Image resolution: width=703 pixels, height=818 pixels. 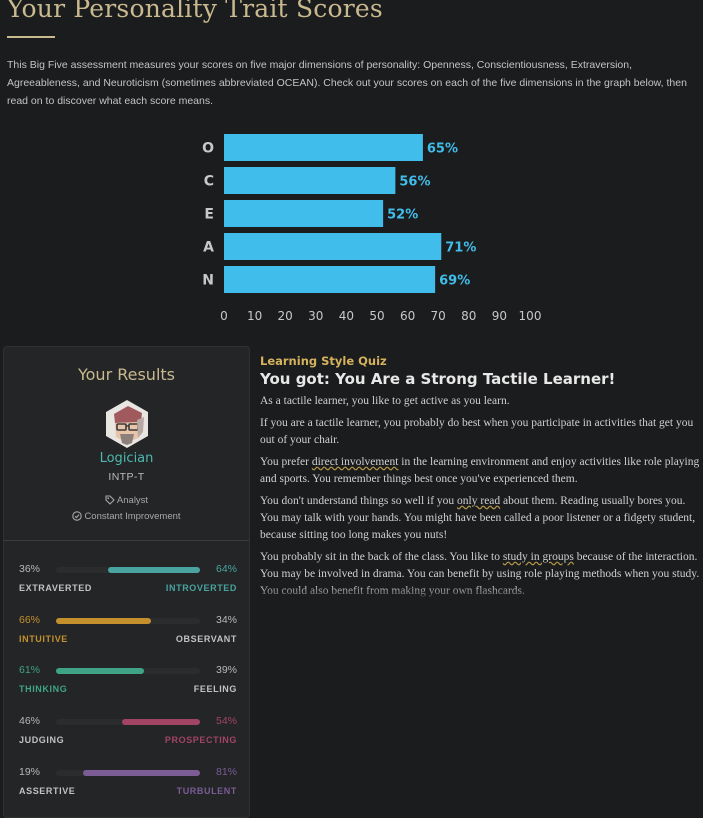 What do you see at coordinates (126, 458) in the screenshot?
I see `personality-type-name: Logician` at bounding box center [126, 458].